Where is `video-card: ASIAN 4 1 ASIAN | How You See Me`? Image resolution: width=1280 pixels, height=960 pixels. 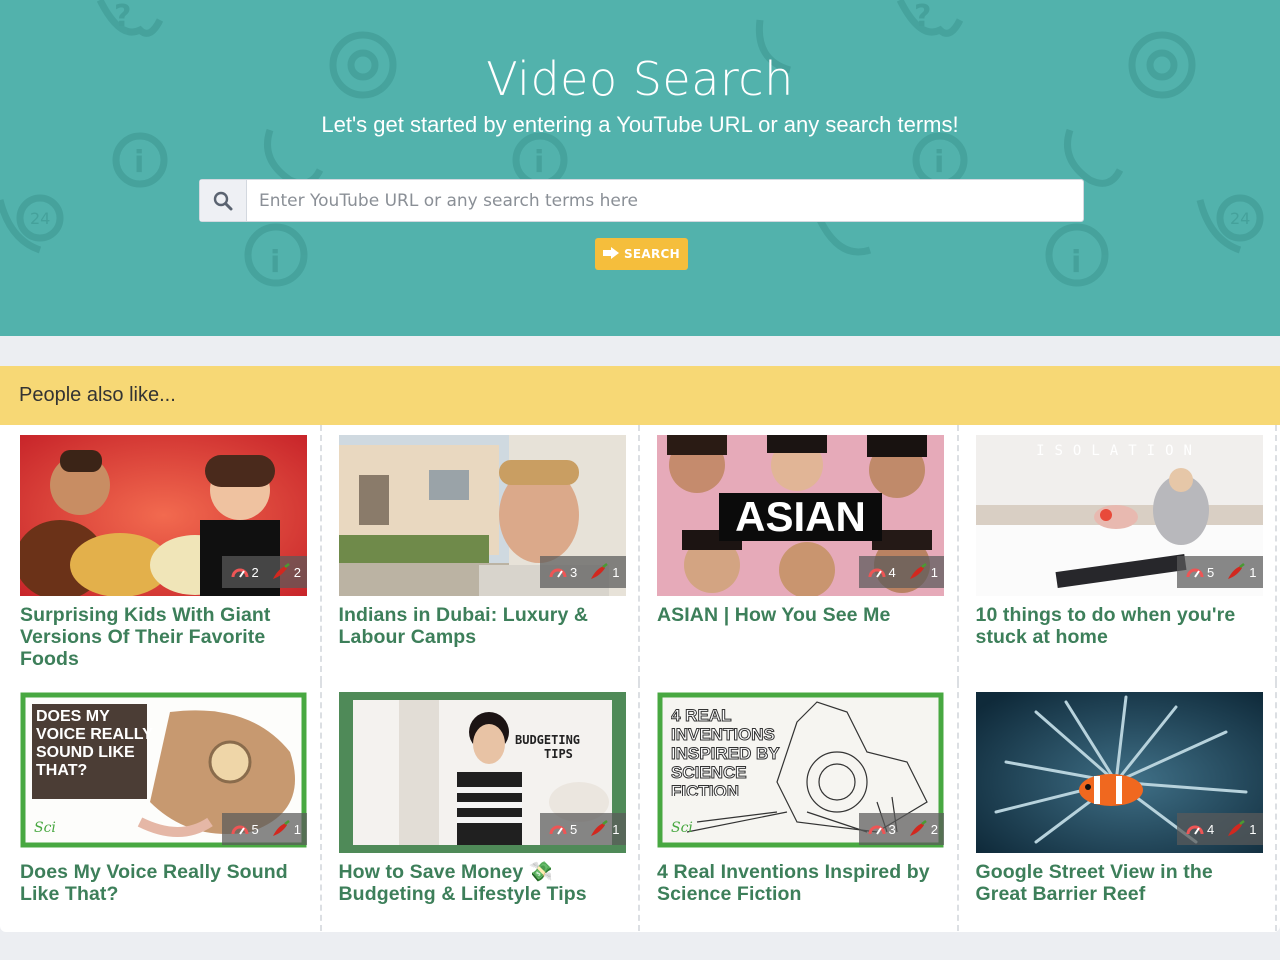
video-card: ASIAN 4 1 ASIAN | How You See Me is located at coordinates (799, 553).